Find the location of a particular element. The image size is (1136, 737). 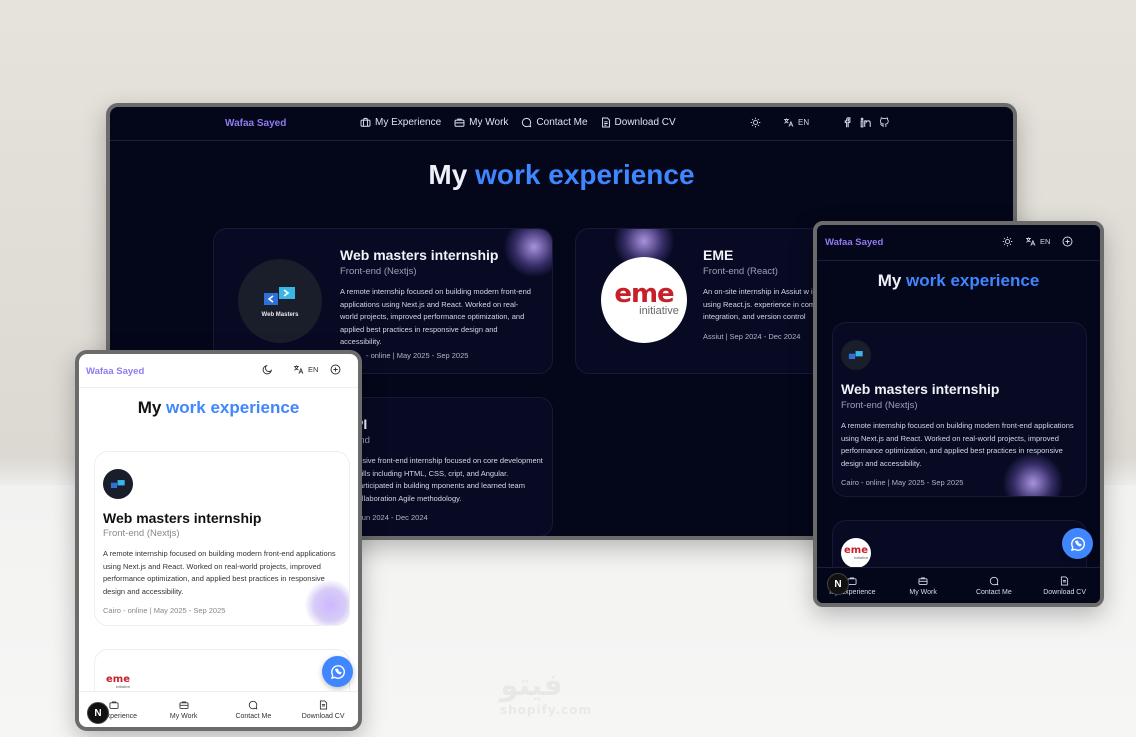

nav-my-work: My Work is located at coordinates (481, 122).